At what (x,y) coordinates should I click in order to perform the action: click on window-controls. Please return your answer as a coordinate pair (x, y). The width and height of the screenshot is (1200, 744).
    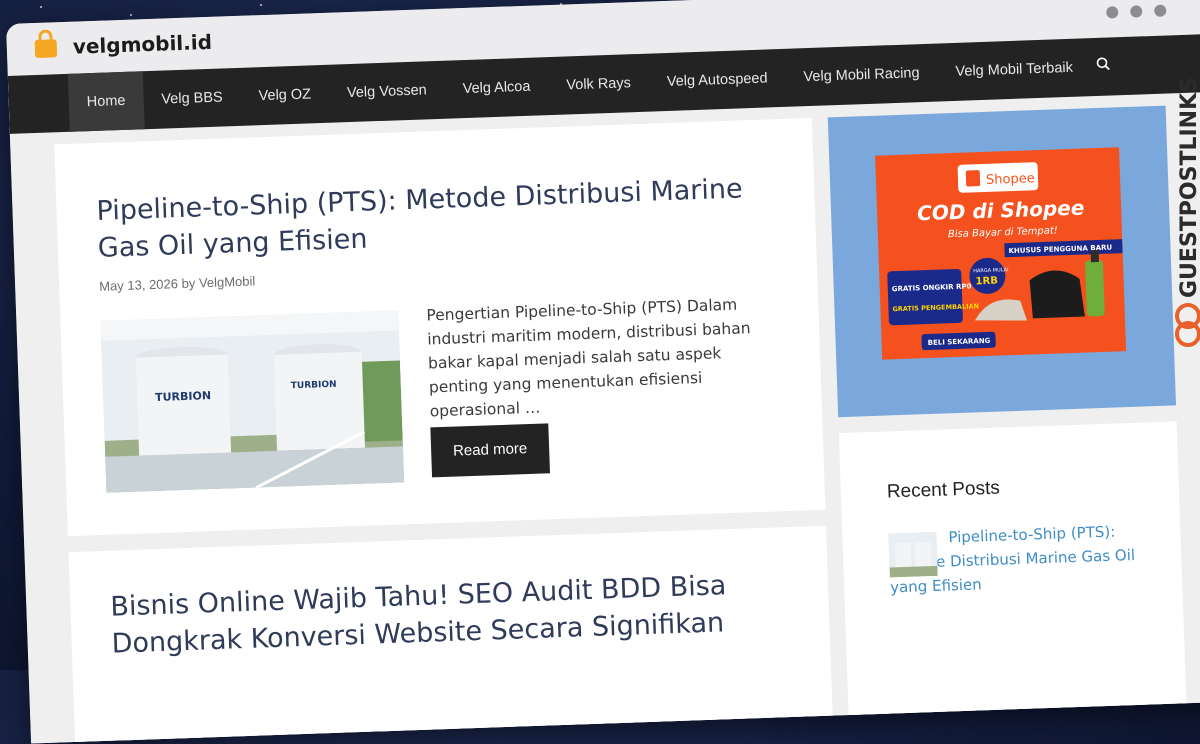
    Looking at the image, I should click on (1130, 13).